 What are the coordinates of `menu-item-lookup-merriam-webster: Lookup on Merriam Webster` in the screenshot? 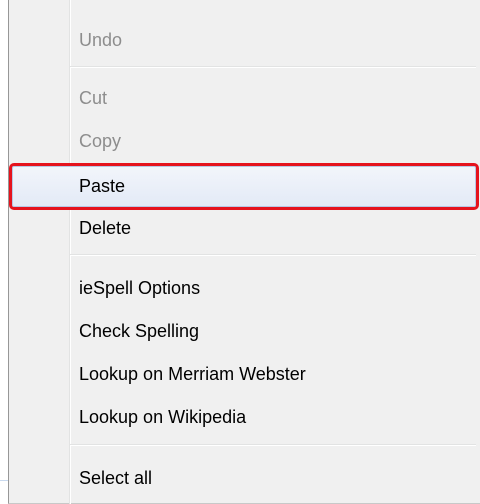 It's located at (244, 374).